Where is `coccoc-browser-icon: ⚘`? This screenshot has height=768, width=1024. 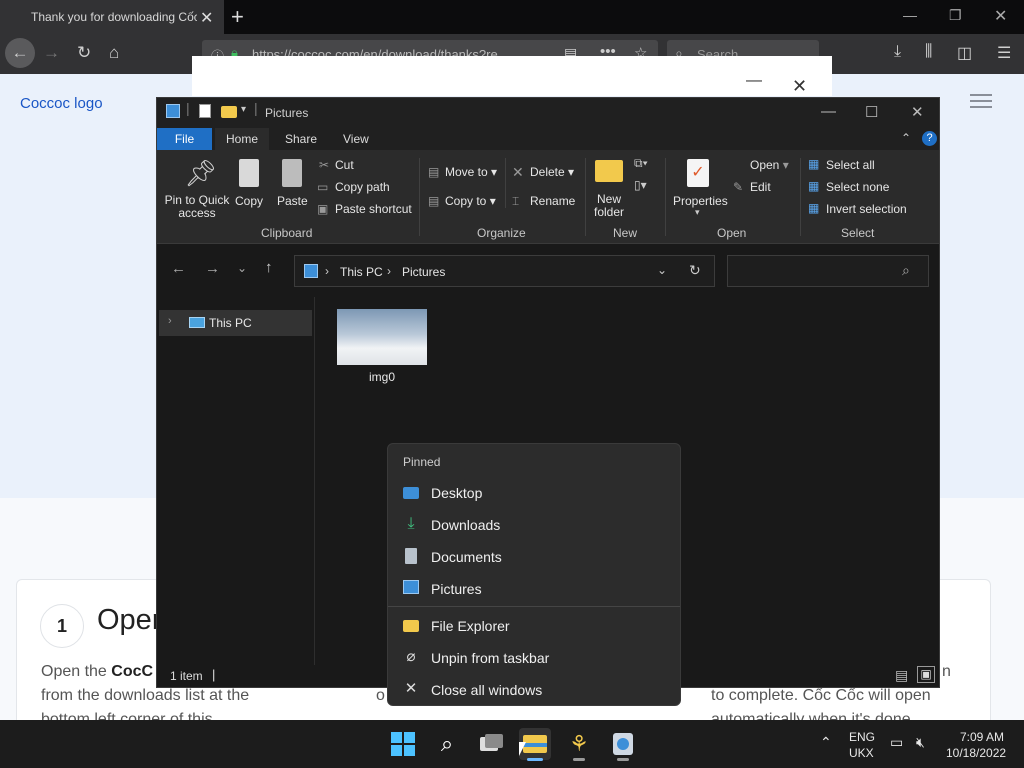
coccoc-browser-icon: ⚘ is located at coordinates (579, 744).